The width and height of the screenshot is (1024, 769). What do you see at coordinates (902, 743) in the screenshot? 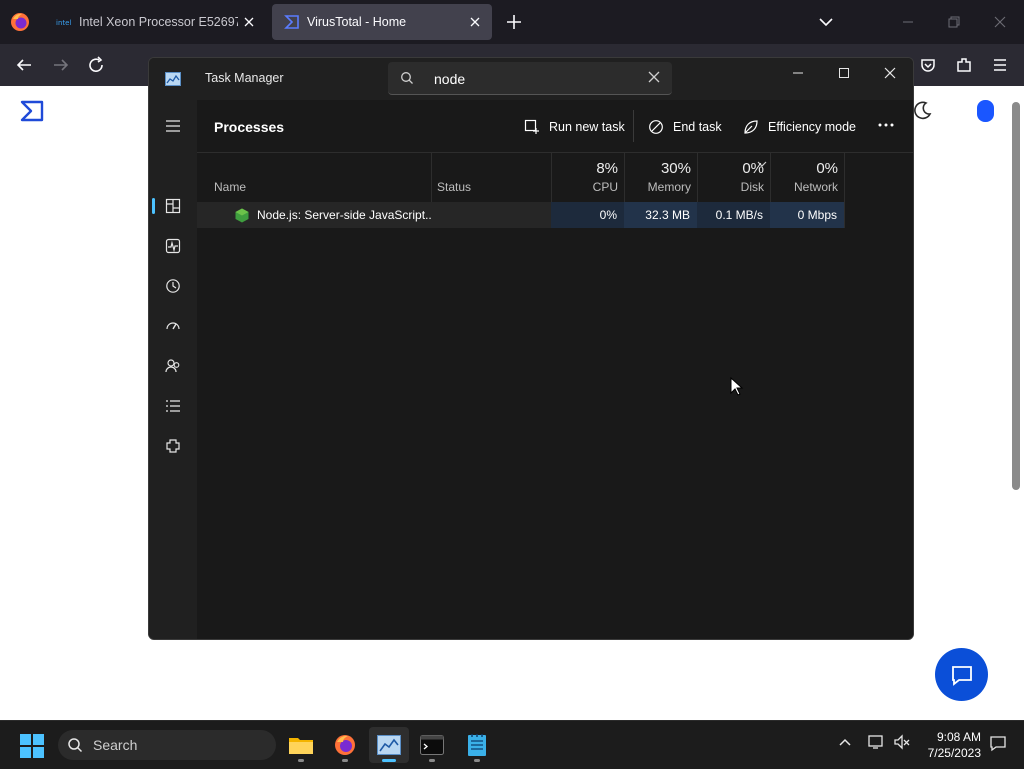
I see `volume-muted-icon` at bounding box center [902, 743].